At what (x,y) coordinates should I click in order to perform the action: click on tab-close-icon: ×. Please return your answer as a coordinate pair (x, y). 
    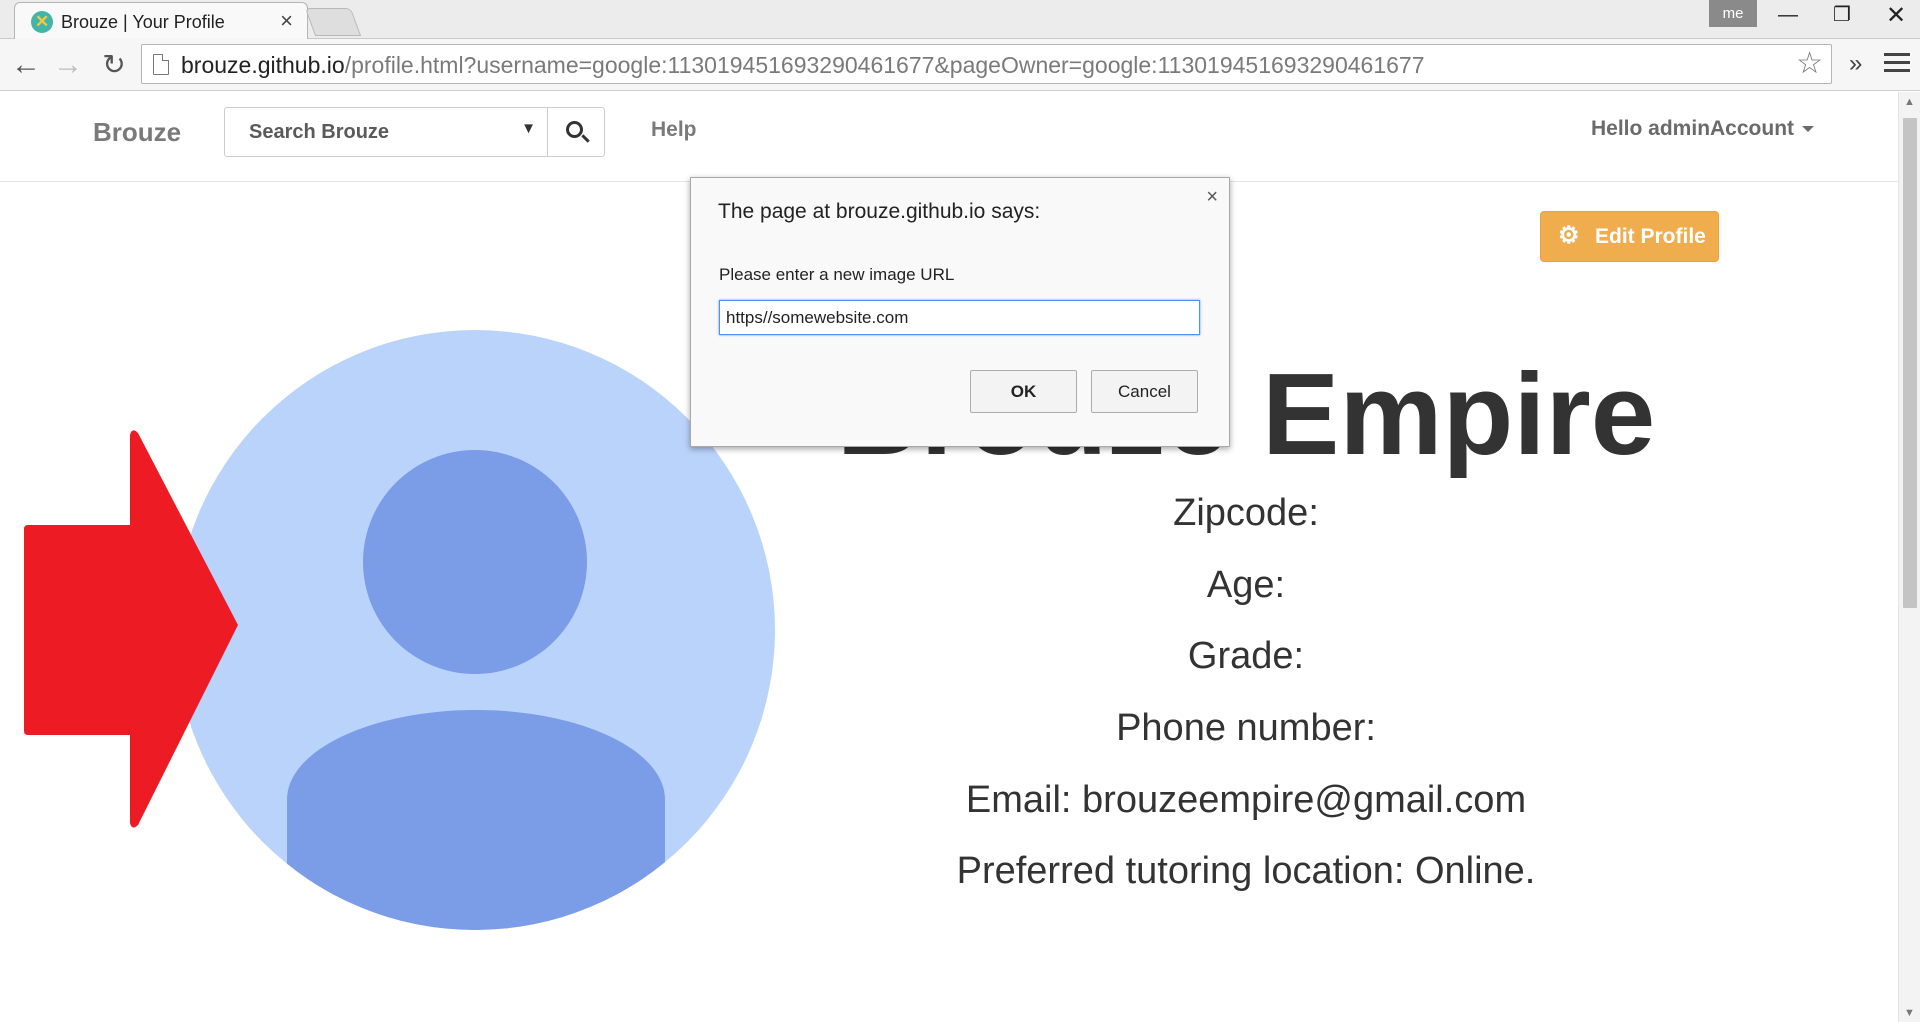
    Looking at the image, I should click on (286, 21).